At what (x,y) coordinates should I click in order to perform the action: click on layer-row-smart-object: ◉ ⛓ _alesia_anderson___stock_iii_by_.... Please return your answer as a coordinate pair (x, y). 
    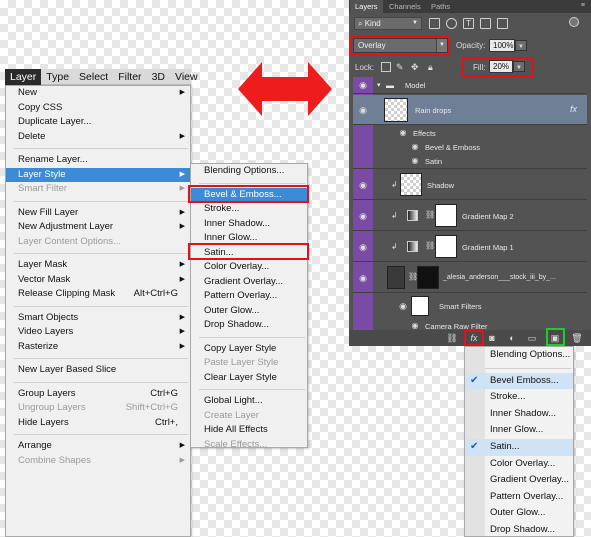
    Looking at the image, I should click on (470, 278).